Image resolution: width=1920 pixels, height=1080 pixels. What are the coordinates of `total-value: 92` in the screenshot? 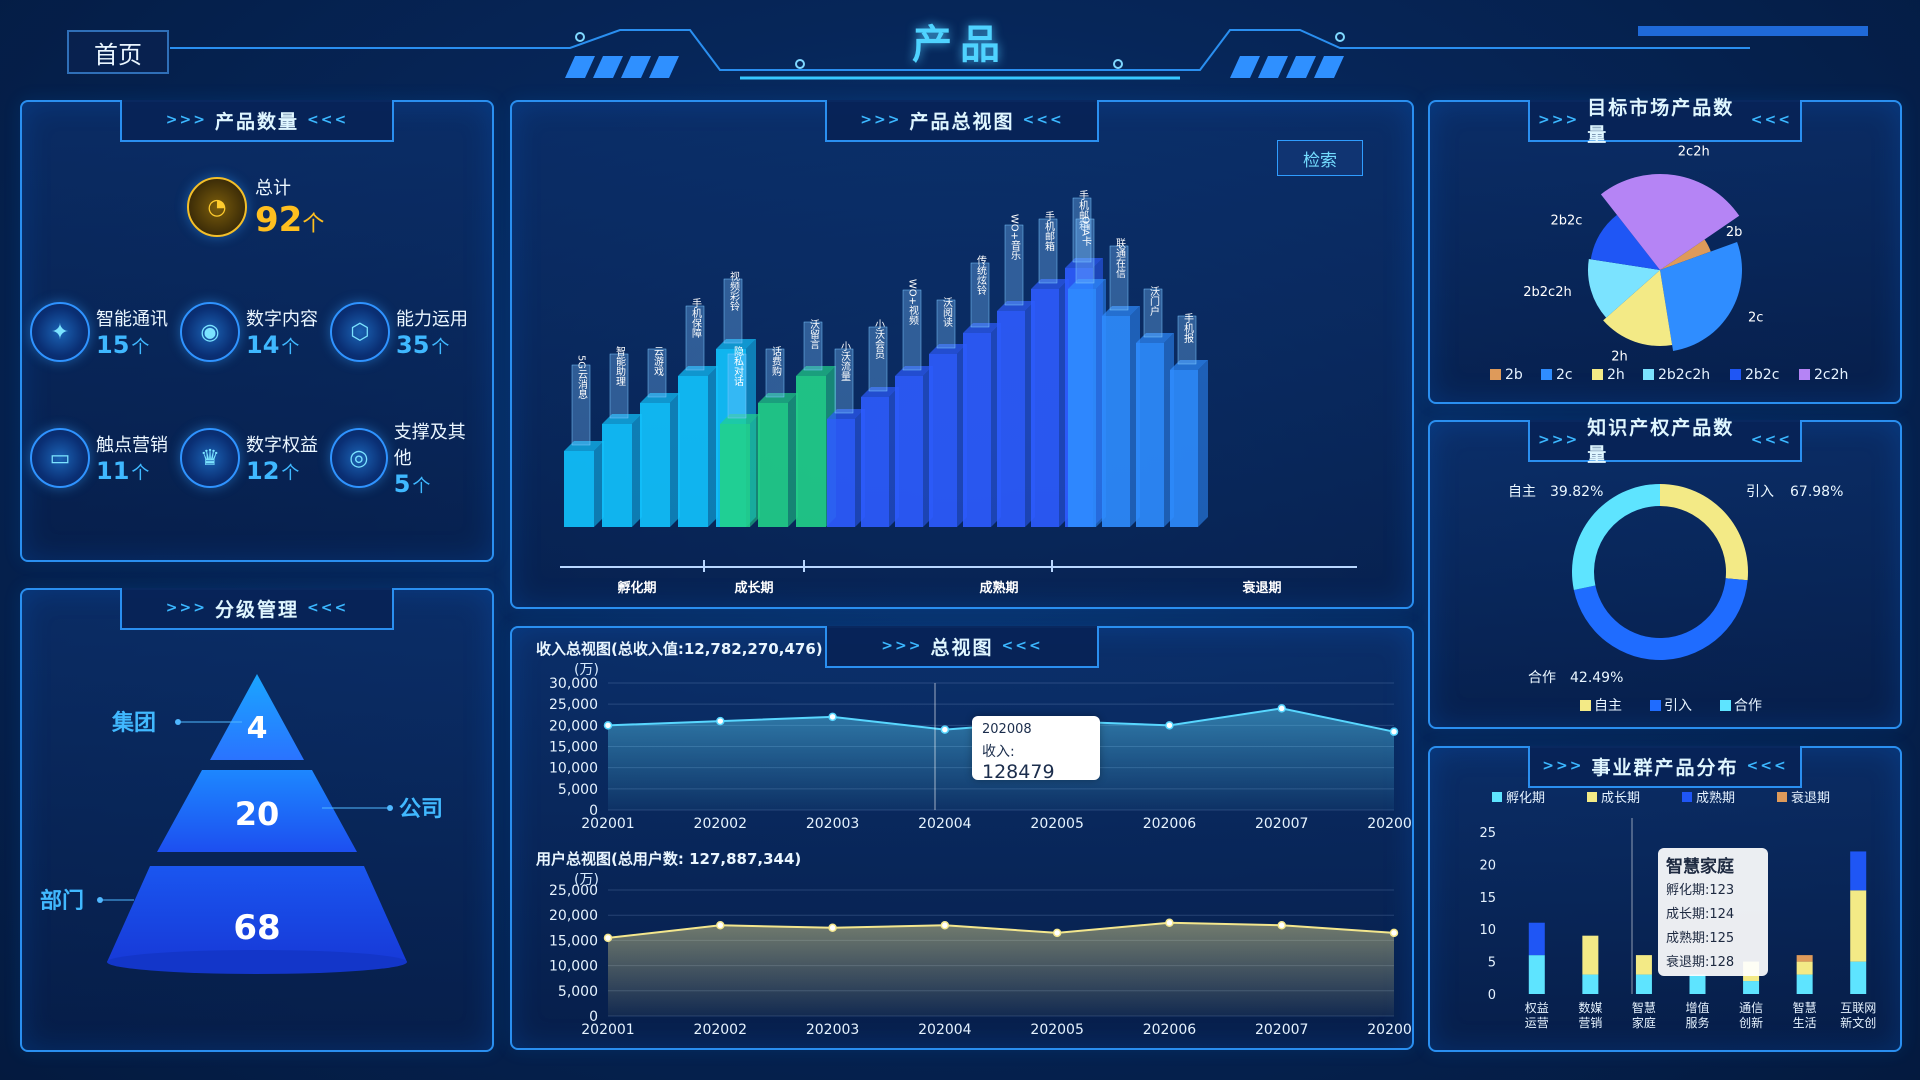 It's located at (279, 220).